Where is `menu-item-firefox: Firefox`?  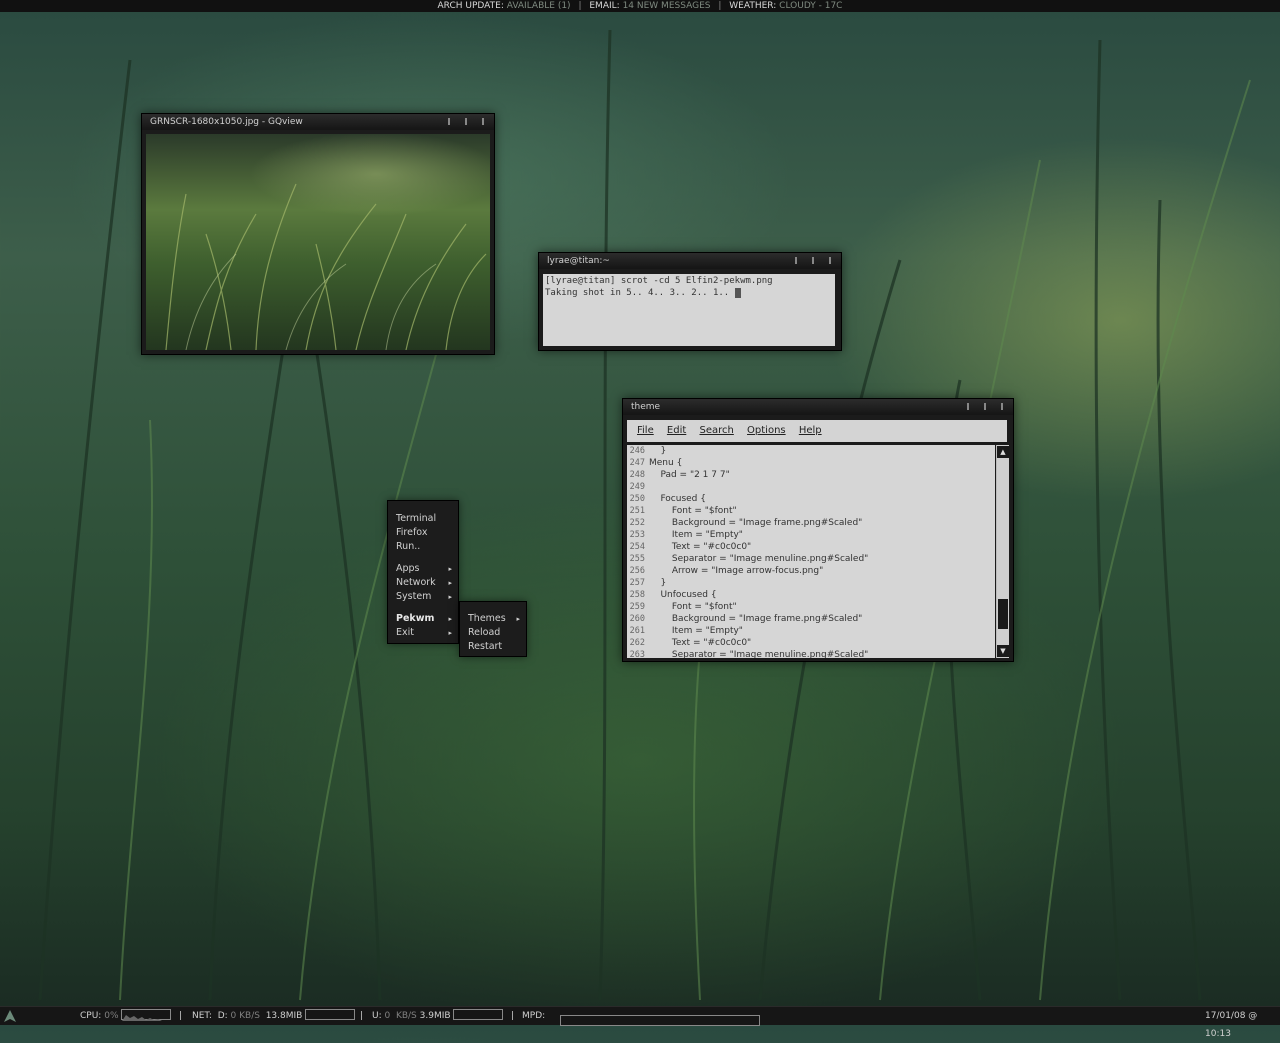
menu-item-firefox: Firefox is located at coordinates (411, 533).